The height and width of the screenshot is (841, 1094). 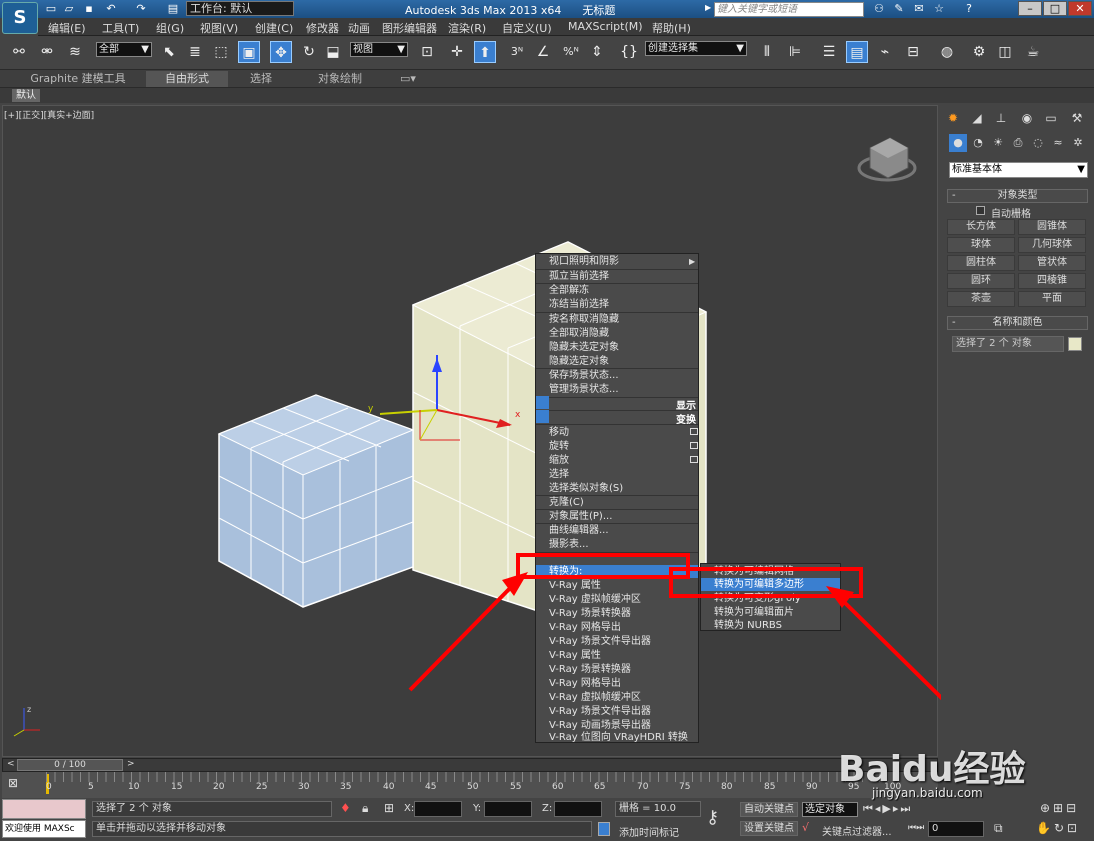 I want to click on save-icon: ▪, so click(x=89, y=9).